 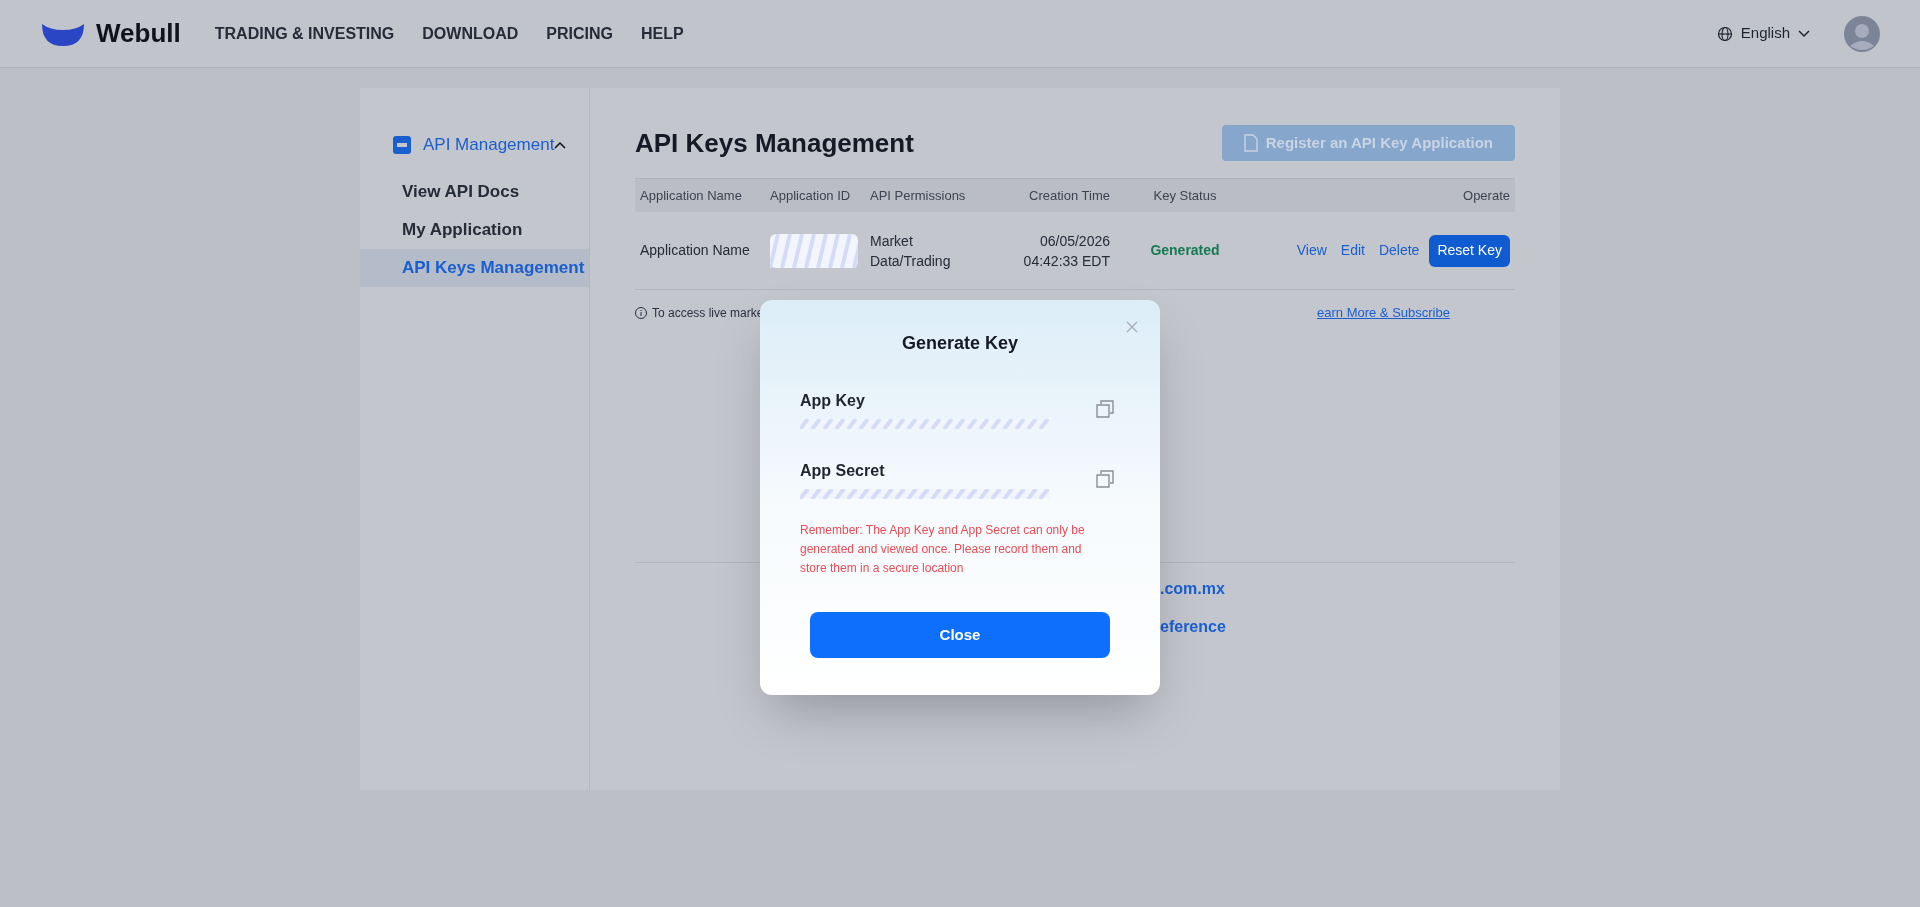 What do you see at coordinates (474, 268) in the screenshot?
I see `sidebar-item: API Keys Management` at bounding box center [474, 268].